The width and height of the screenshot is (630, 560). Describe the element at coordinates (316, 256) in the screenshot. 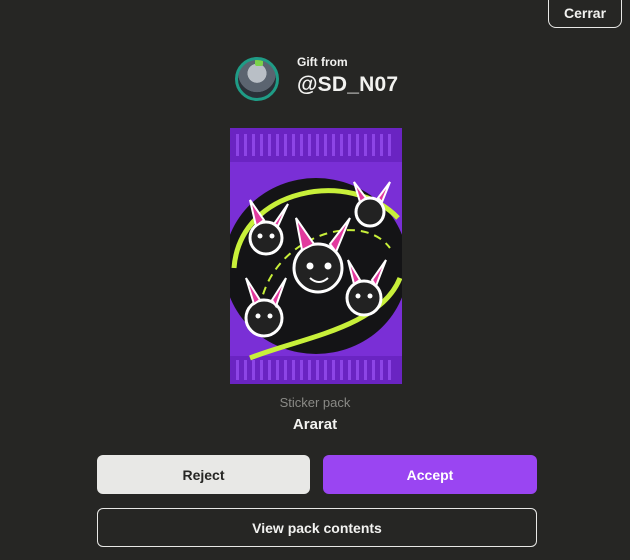

I see `sticker-pack-image` at that location.